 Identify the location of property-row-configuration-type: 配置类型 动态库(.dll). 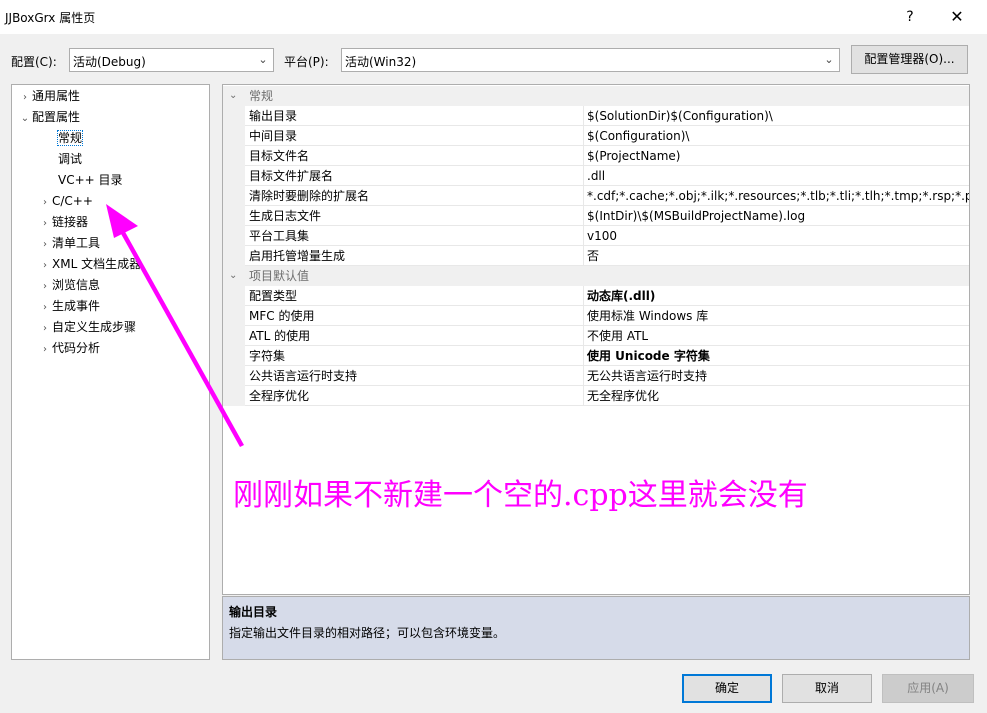
(596, 296).